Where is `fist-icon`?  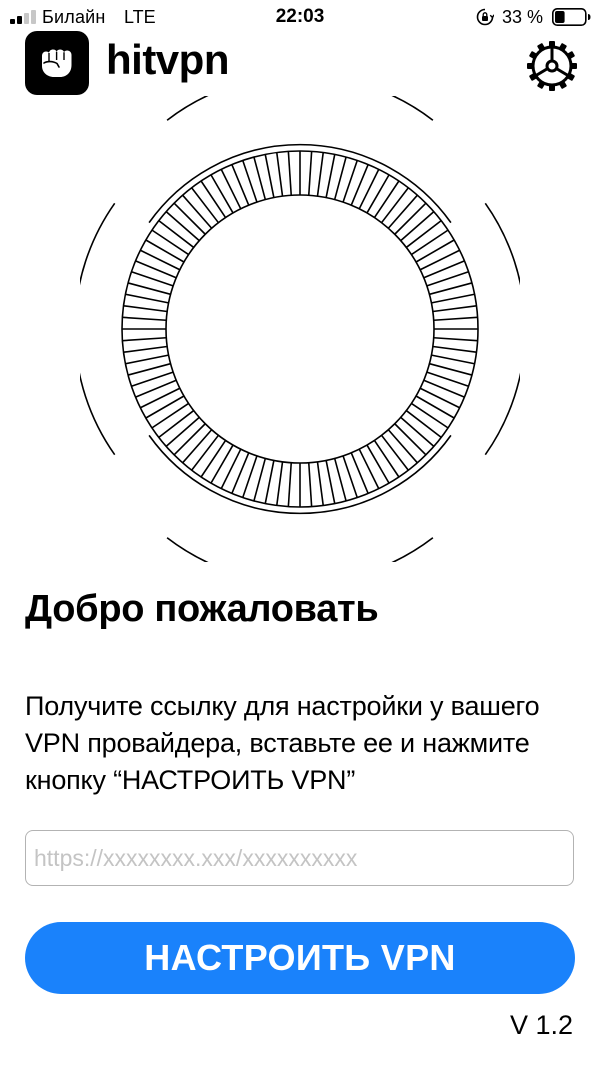 fist-icon is located at coordinates (57, 63).